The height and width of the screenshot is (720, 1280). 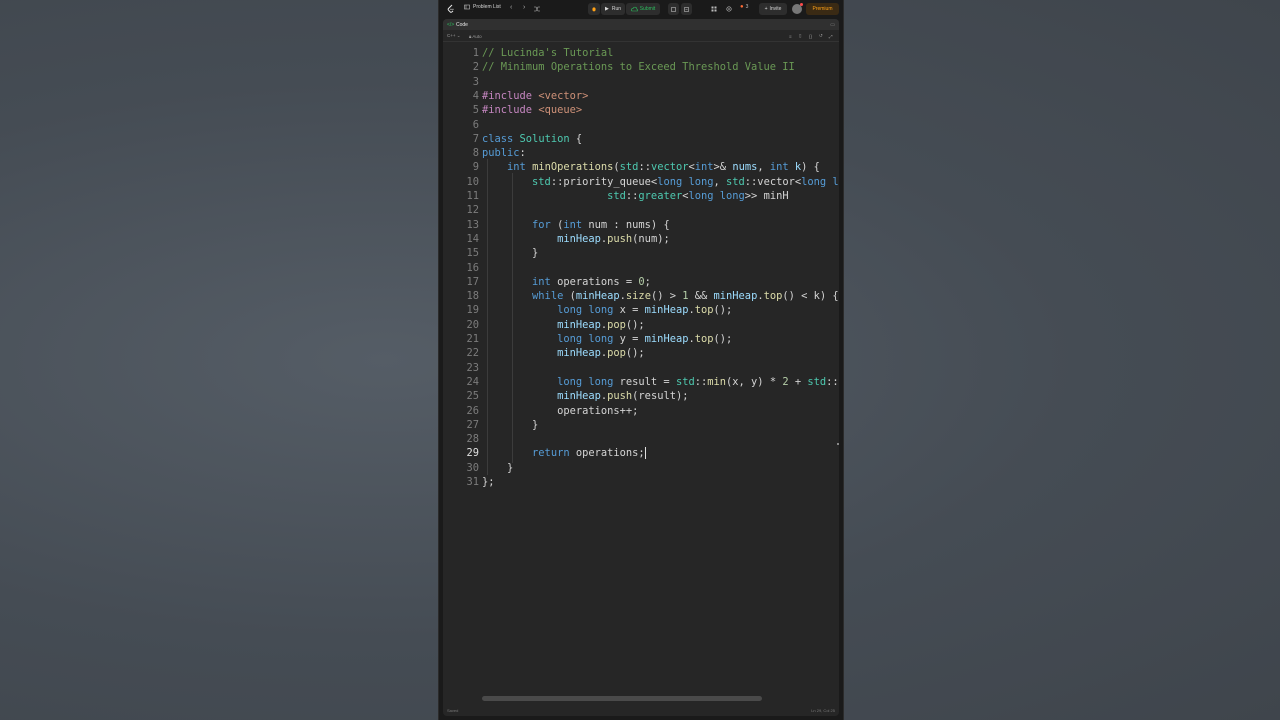 I want to click on line-number: 2, so click(x=475, y=67).